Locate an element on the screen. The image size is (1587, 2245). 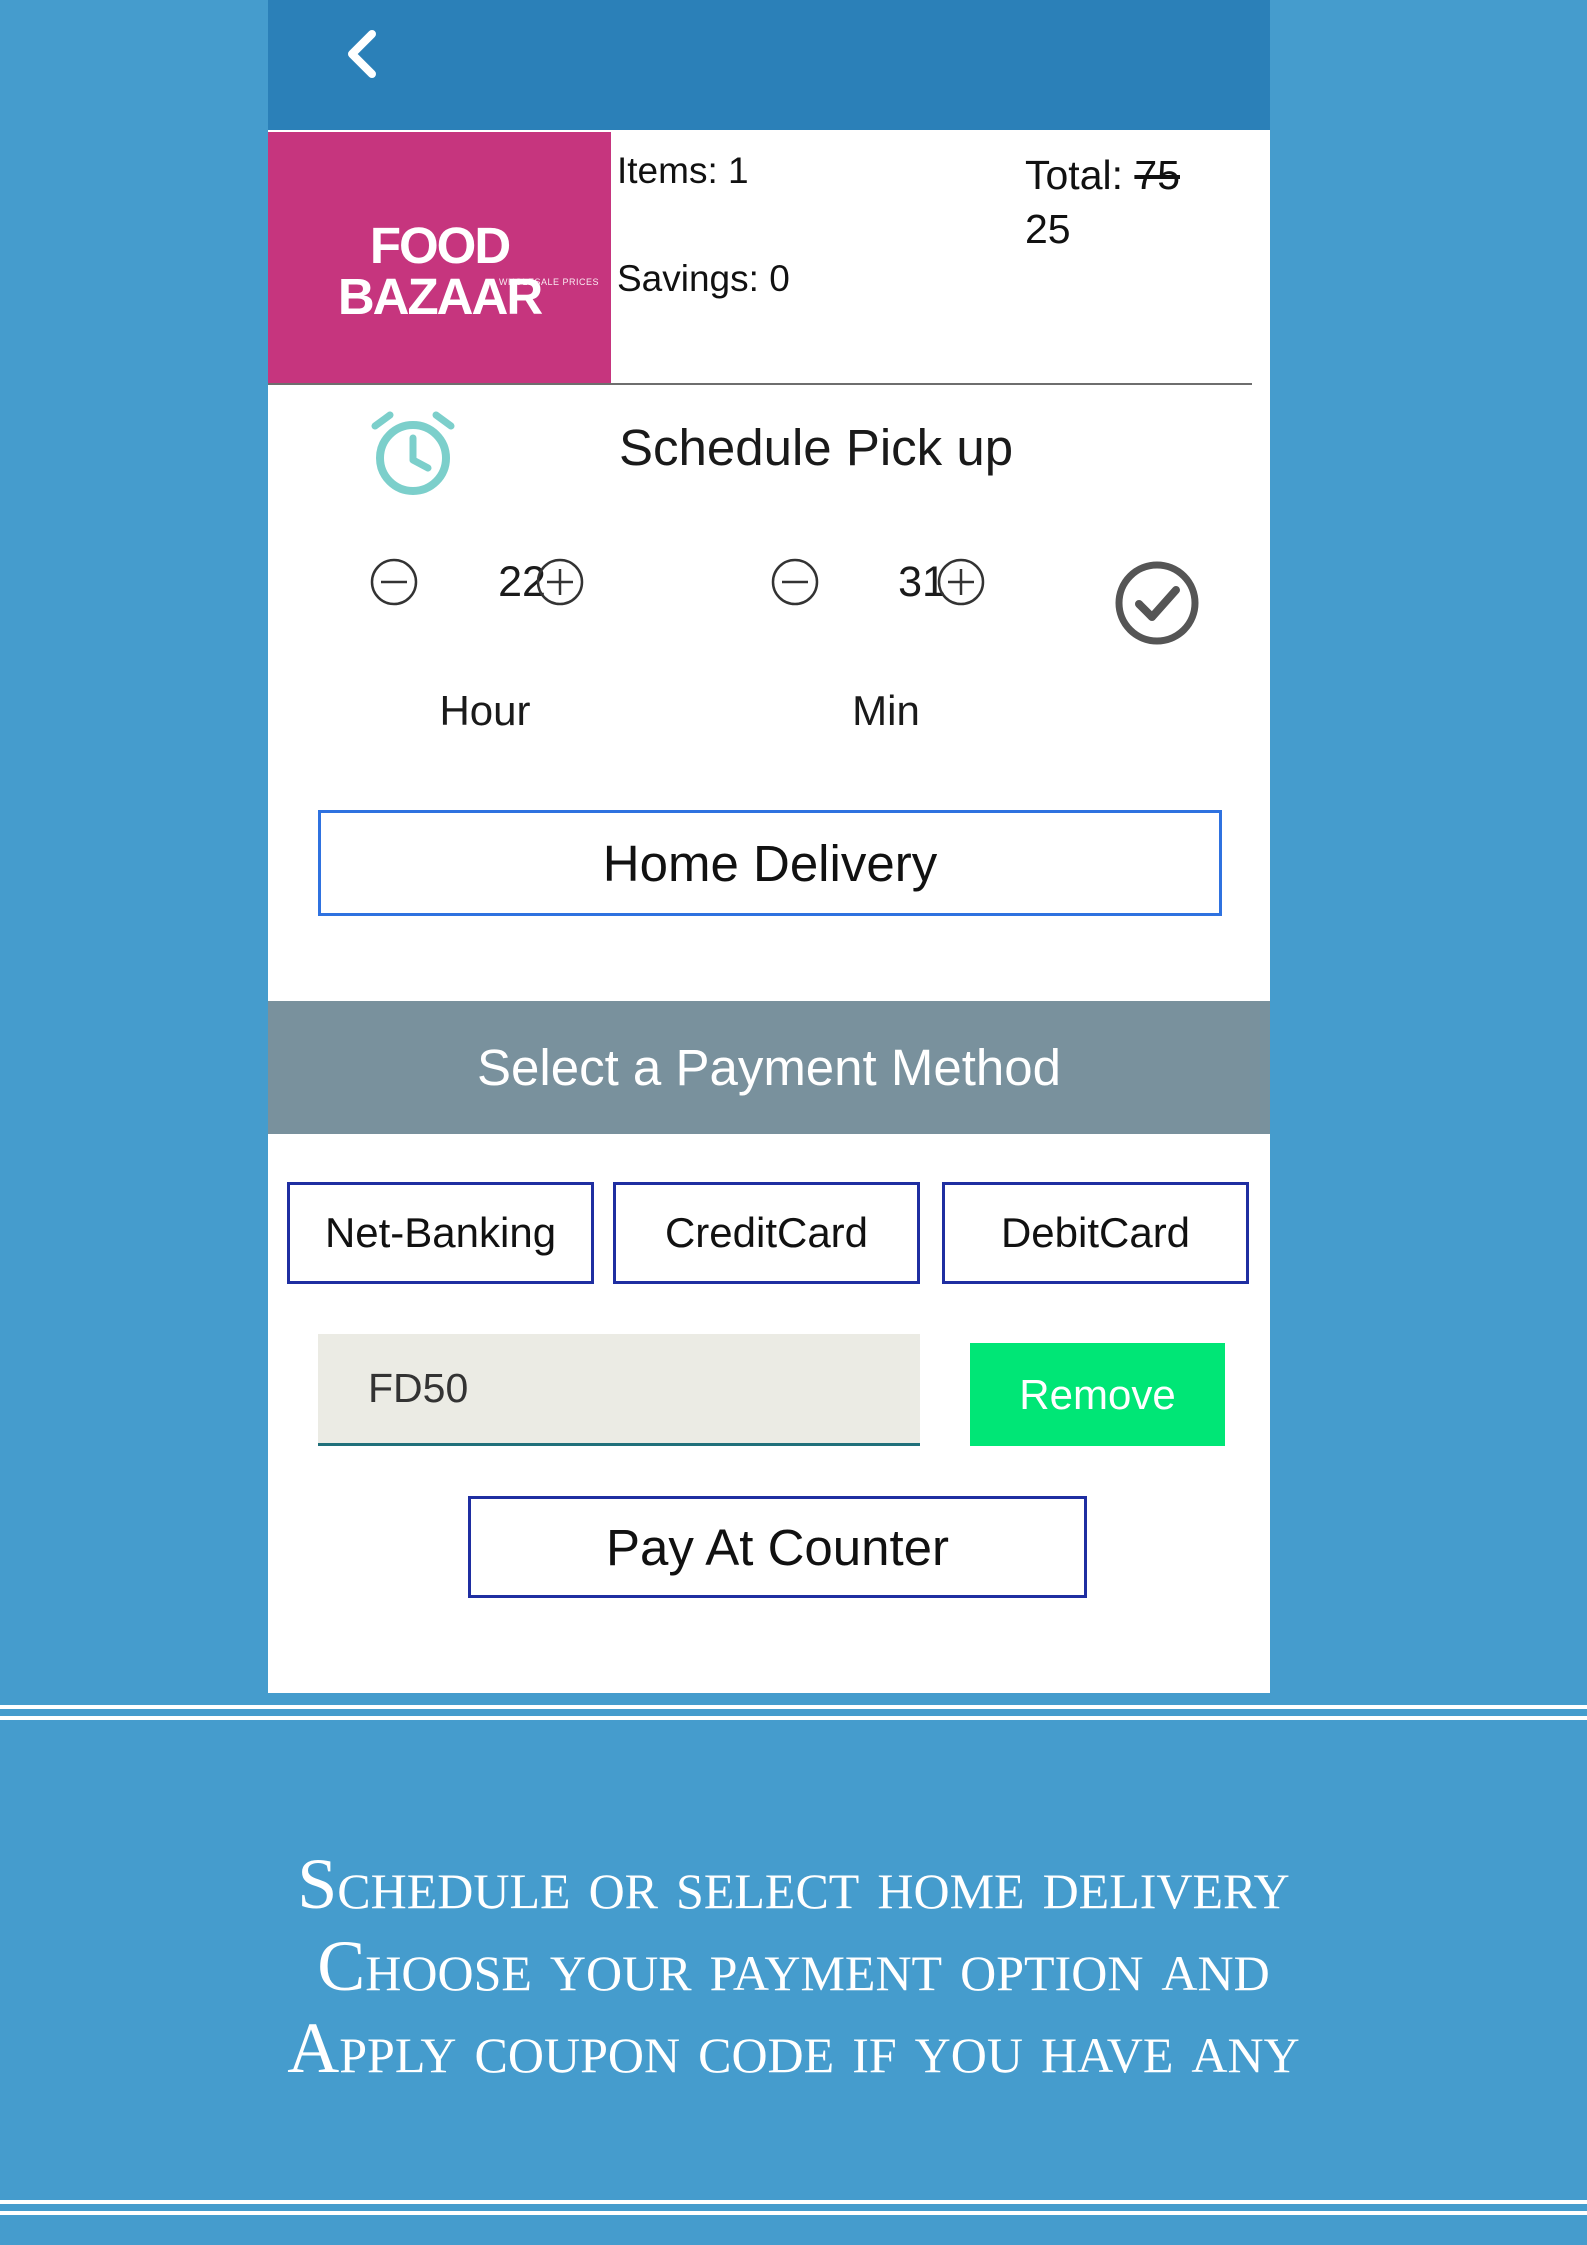
store-logo-text: FOOD BAZAAR is located at coordinates (440, 271).